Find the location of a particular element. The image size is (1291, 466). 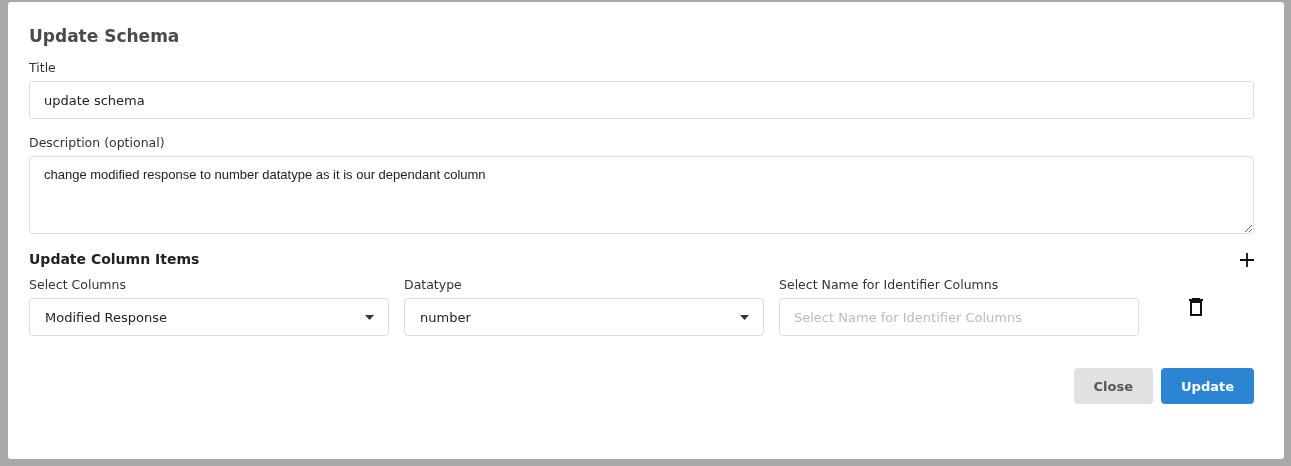

close-button: Close is located at coordinates (1113, 386).